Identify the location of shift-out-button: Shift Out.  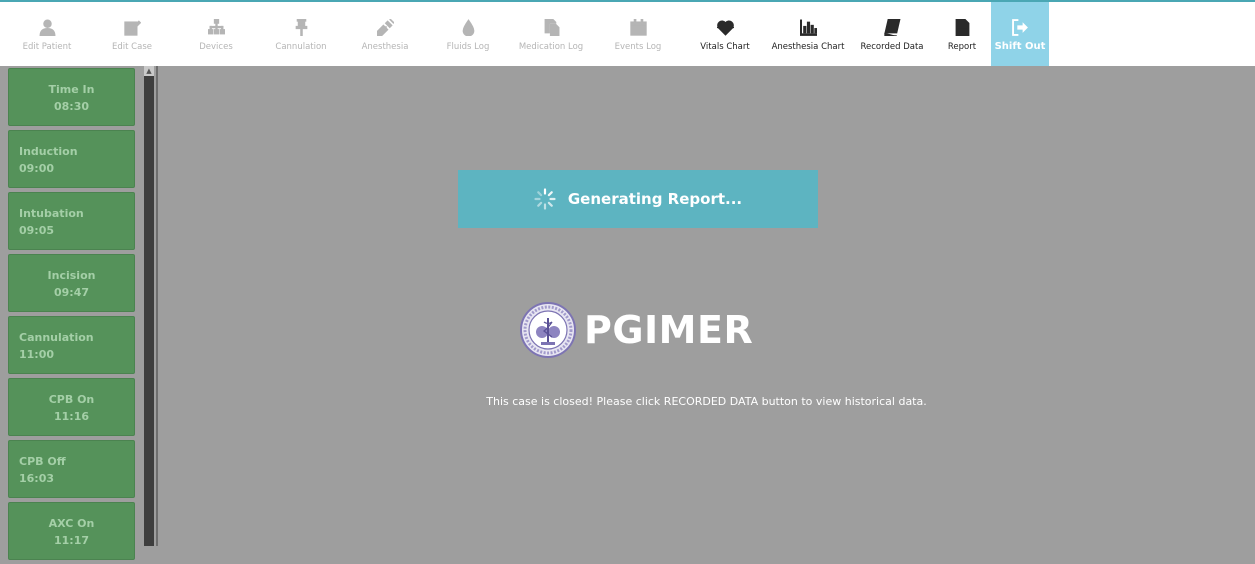
(1020, 34).